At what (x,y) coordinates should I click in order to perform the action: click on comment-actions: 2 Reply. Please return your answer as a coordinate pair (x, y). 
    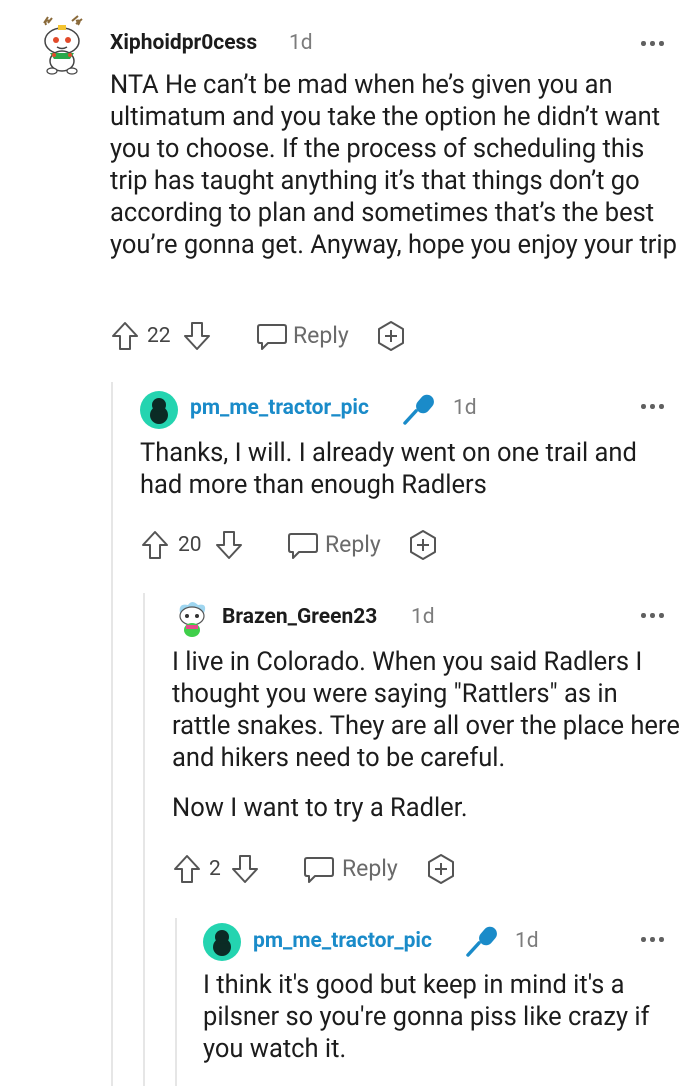
    Looking at the image, I should click on (332, 869).